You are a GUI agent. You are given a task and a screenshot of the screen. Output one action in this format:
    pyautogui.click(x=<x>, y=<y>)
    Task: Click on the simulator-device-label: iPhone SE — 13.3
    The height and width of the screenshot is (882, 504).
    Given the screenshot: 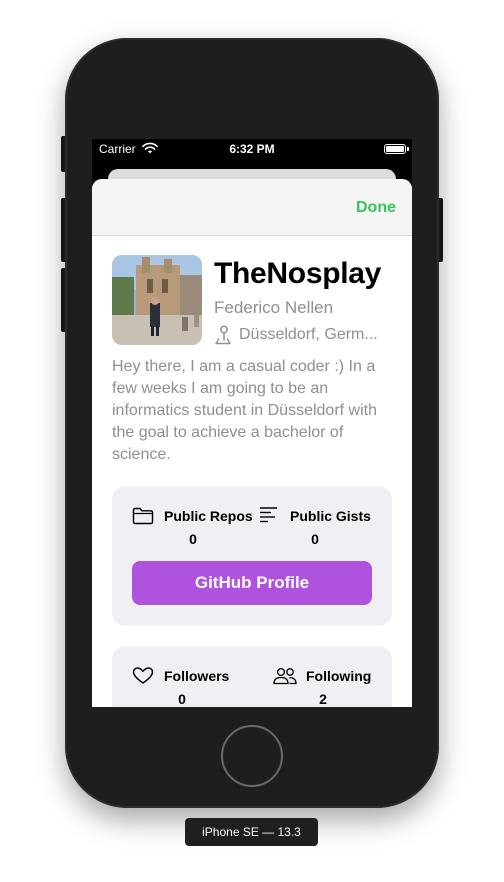 What is the action you would take?
    pyautogui.click(x=251, y=832)
    